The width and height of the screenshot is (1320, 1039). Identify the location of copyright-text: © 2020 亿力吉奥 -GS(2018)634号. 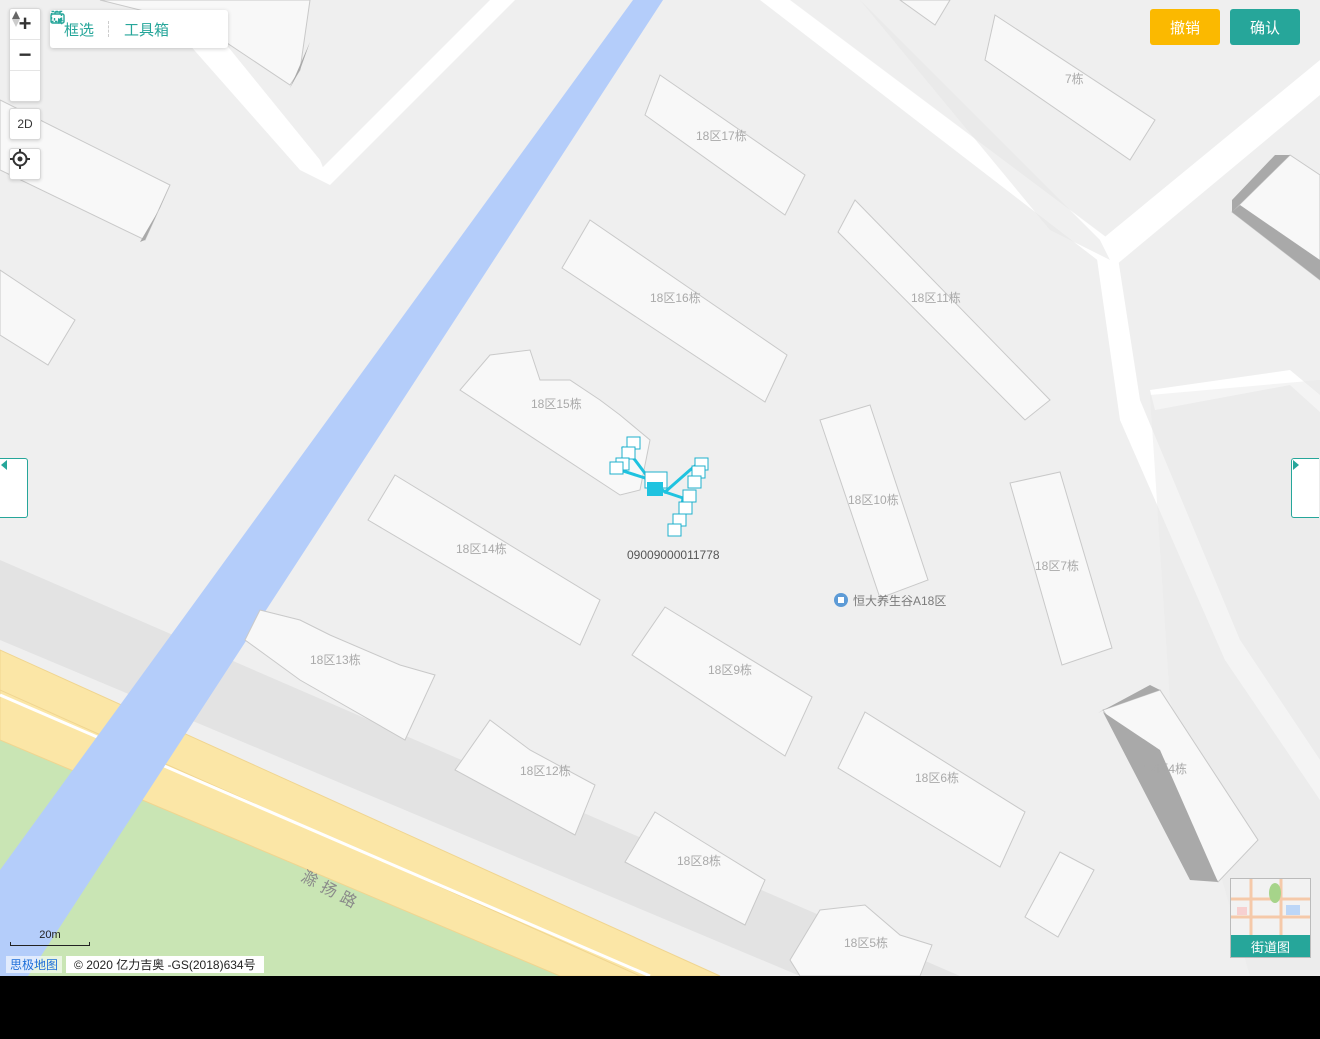
(165, 964).